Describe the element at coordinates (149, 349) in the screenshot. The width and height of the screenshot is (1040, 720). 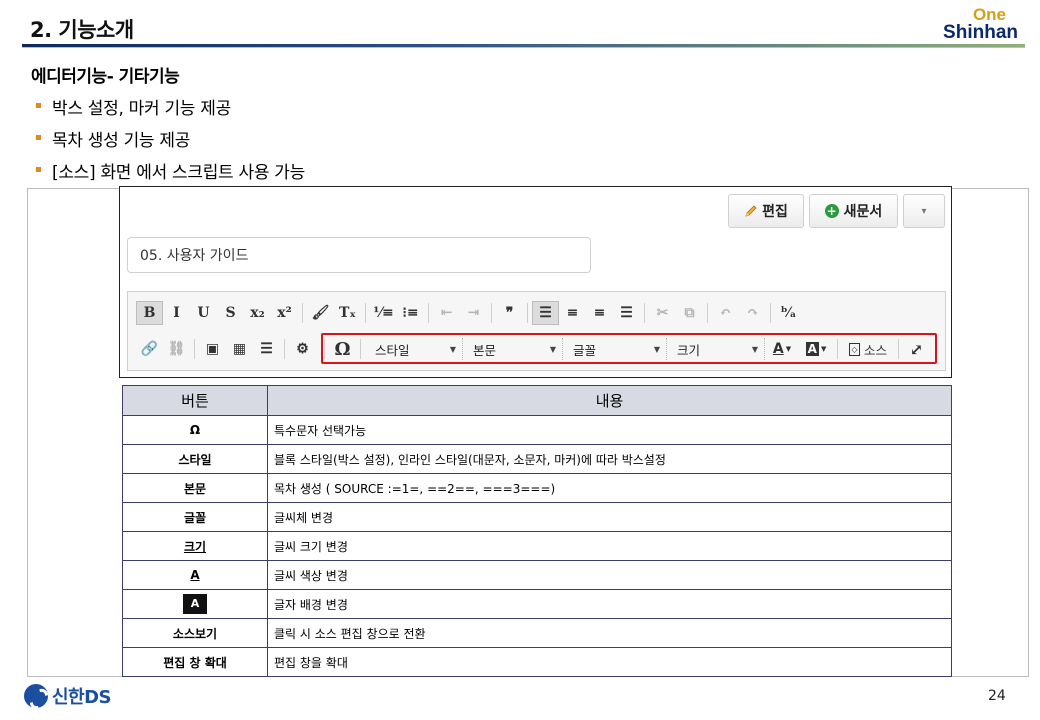
I see `link-button: 🔗` at that location.